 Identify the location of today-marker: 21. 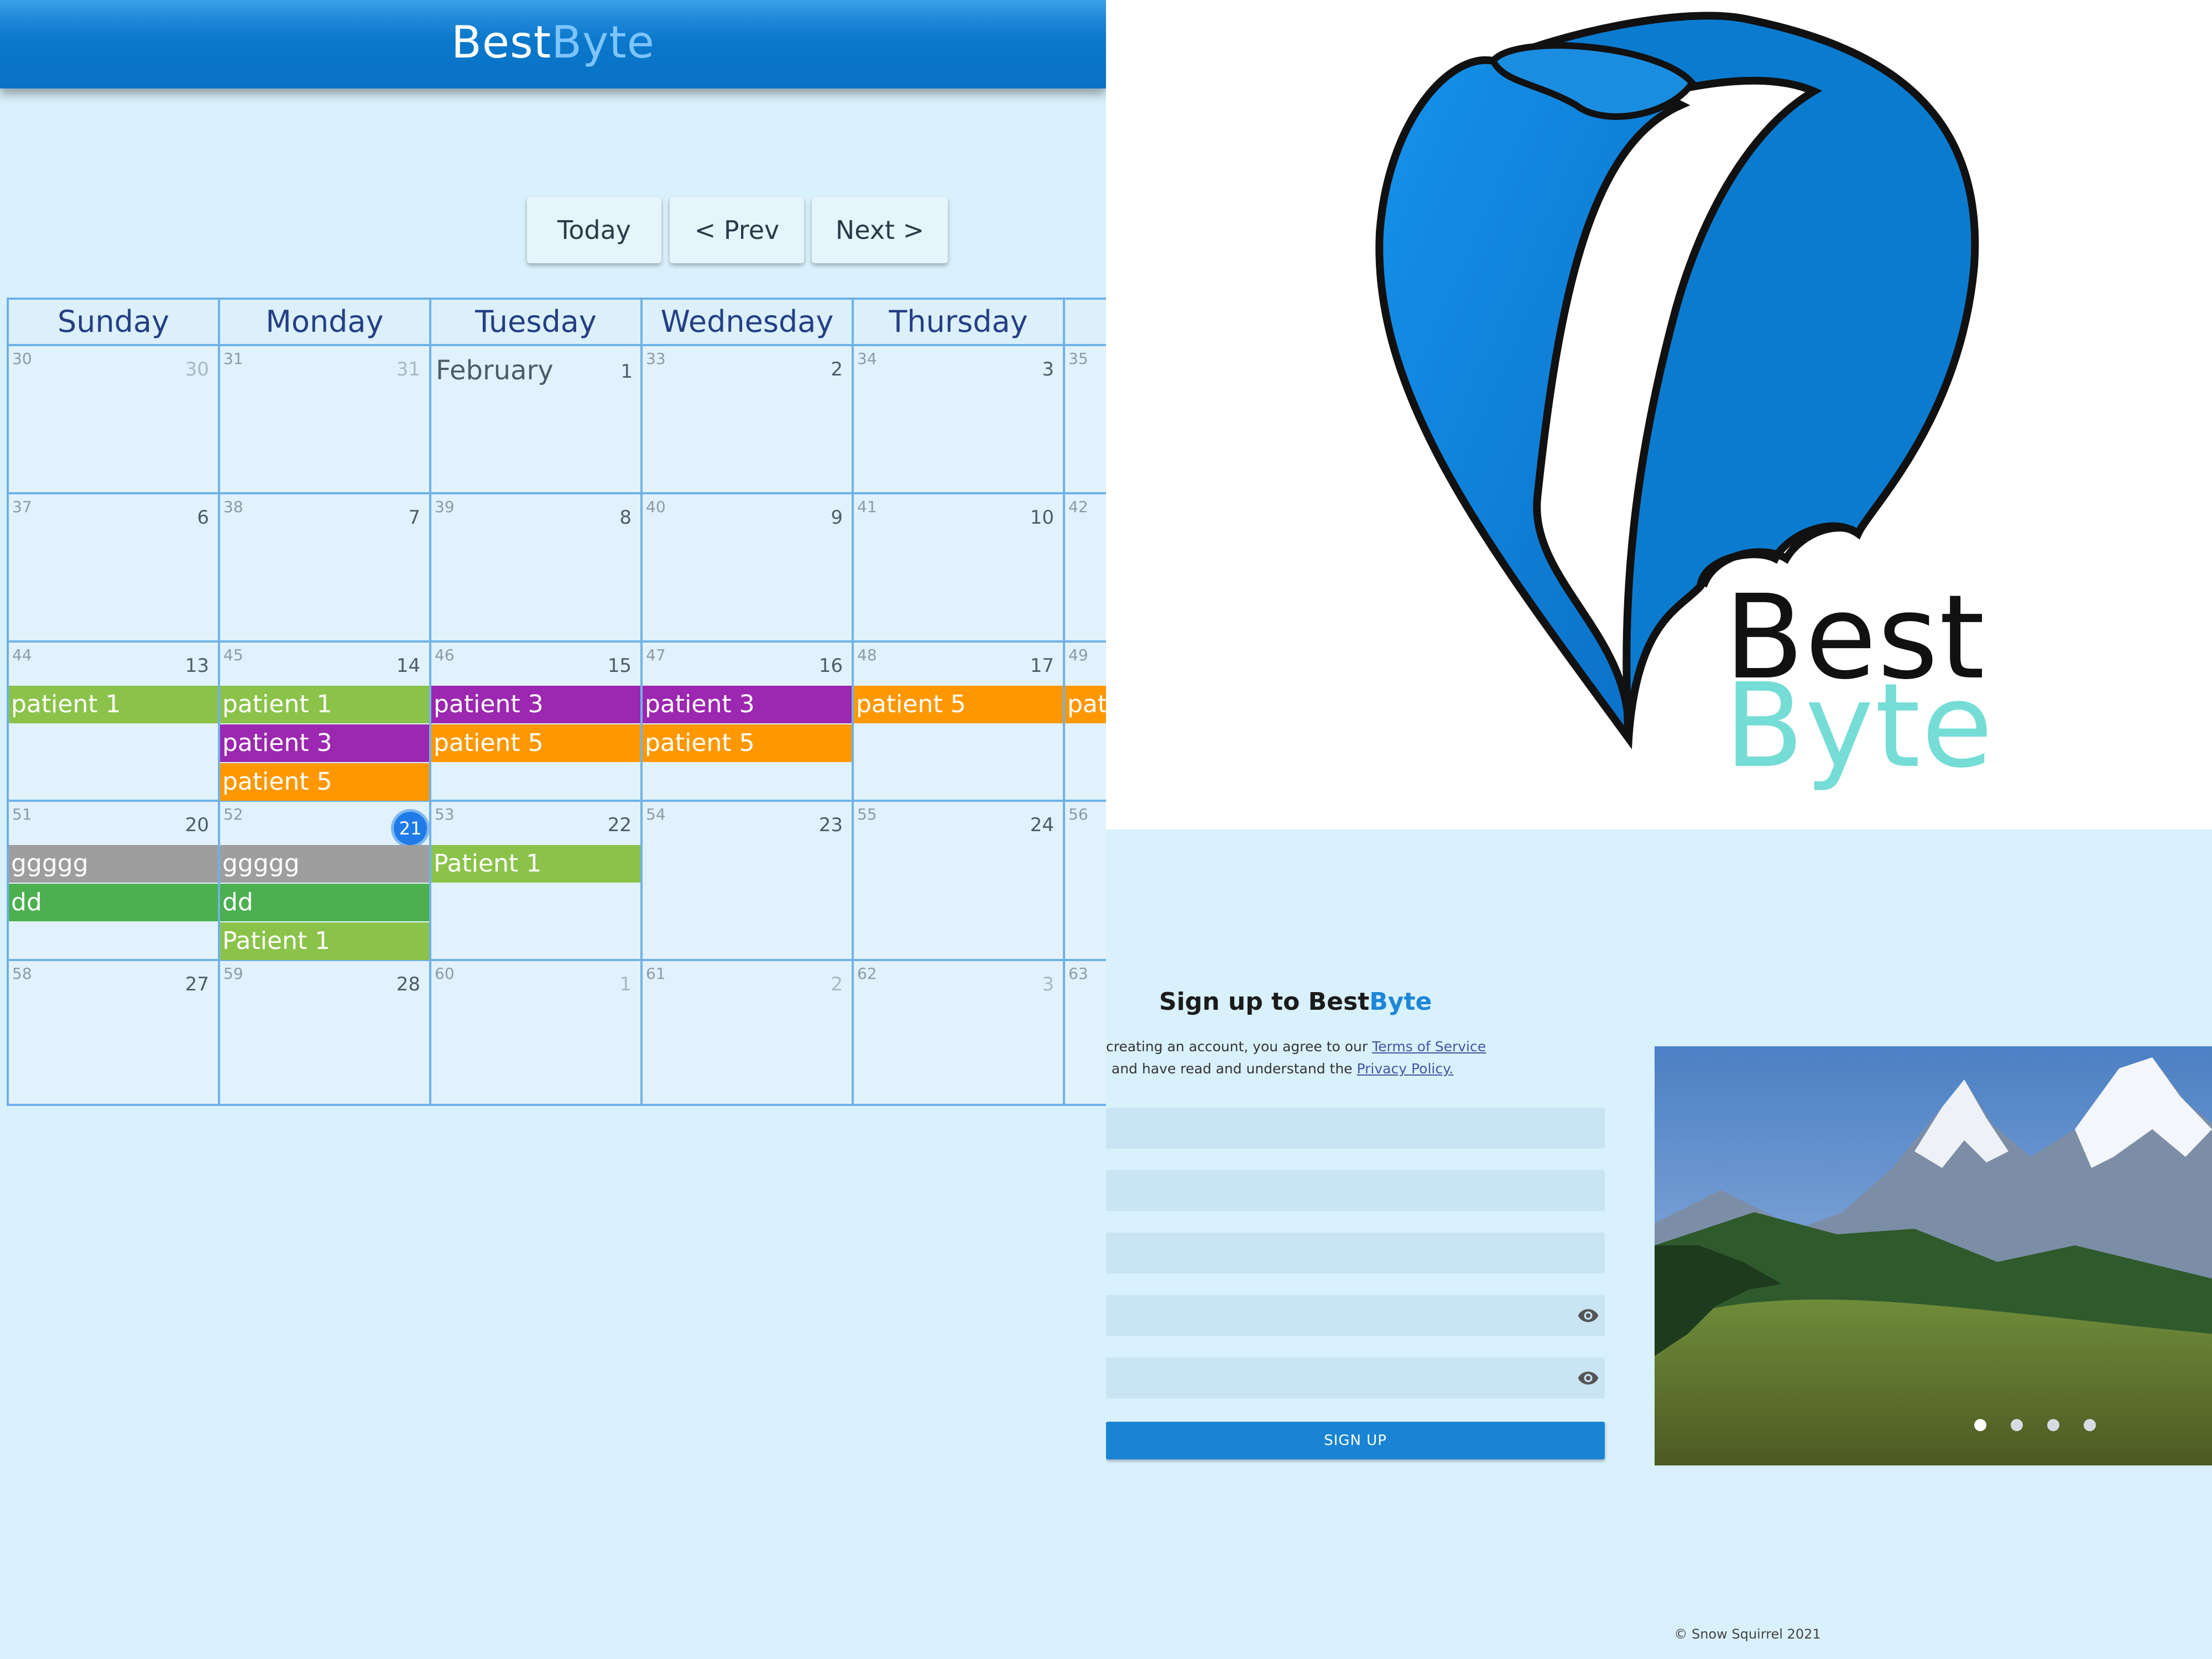
(411, 829).